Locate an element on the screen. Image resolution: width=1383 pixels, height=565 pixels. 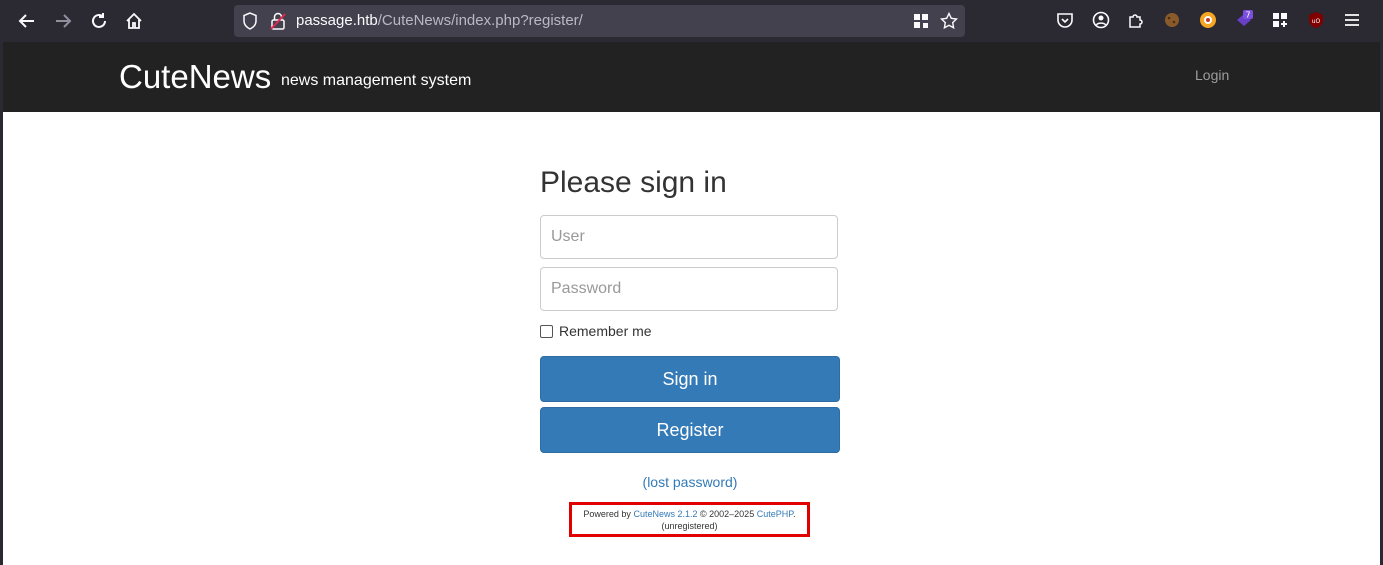
extension-grid-icon is located at coordinates (1280, 20).